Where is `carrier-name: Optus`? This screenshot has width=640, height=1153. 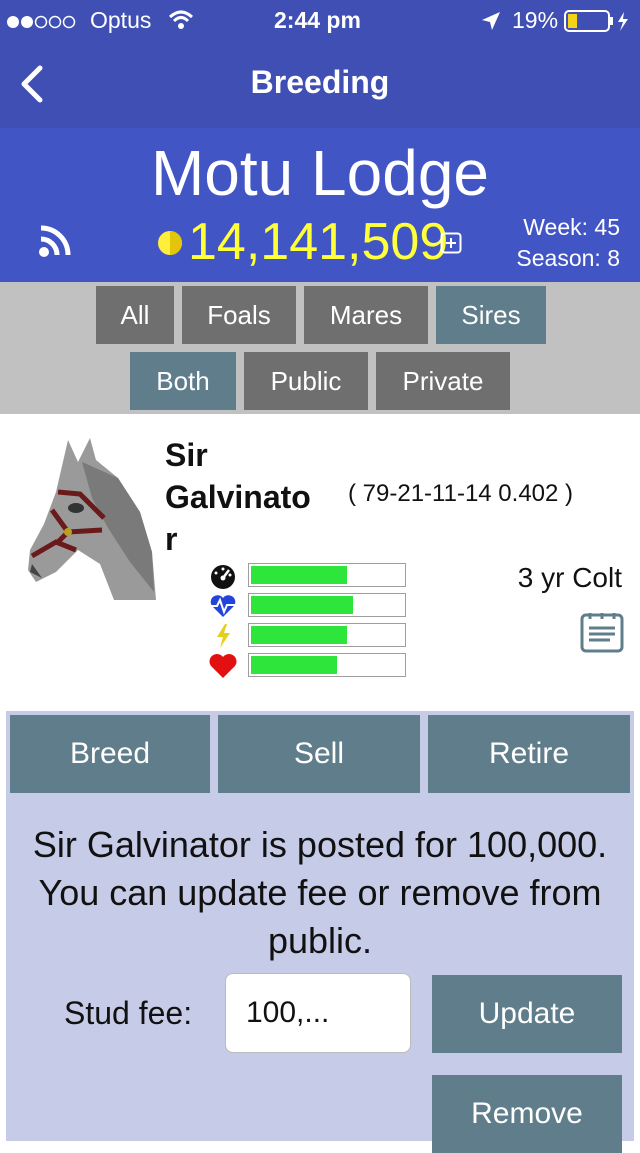
carrier-name: Optus is located at coordinates (121, 20).